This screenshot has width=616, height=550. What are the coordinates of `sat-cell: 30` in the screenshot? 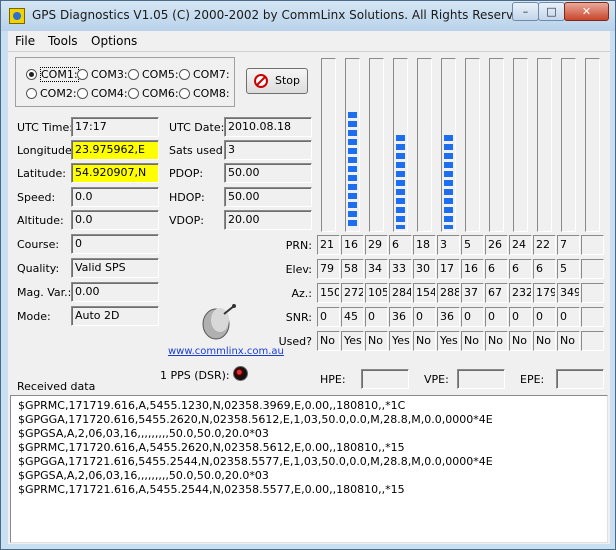 It's located at (424, 269).